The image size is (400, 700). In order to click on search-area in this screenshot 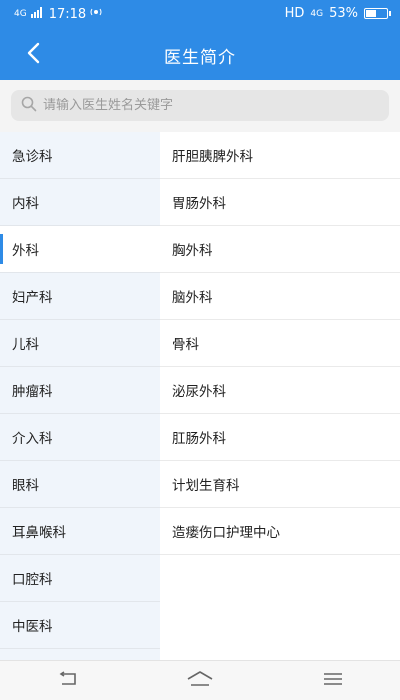, I will do `click(200, 106)`.